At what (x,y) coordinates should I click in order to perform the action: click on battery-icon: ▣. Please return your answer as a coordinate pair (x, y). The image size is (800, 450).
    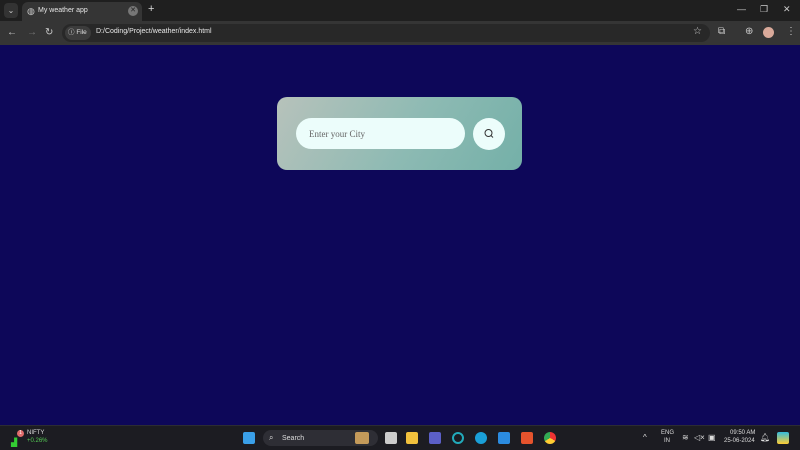
    Looking at the image, I should click on (712, 437).